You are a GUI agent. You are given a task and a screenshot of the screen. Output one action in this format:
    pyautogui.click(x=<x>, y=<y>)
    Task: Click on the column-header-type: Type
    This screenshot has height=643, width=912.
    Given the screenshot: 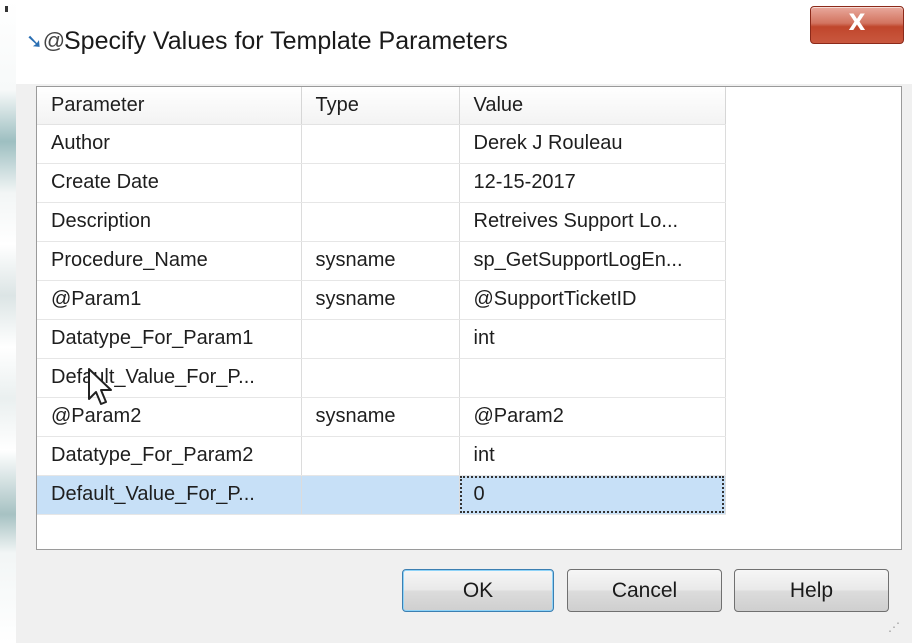 What is the action you would take?
    pyautogui.click(x=380, y=106)
    